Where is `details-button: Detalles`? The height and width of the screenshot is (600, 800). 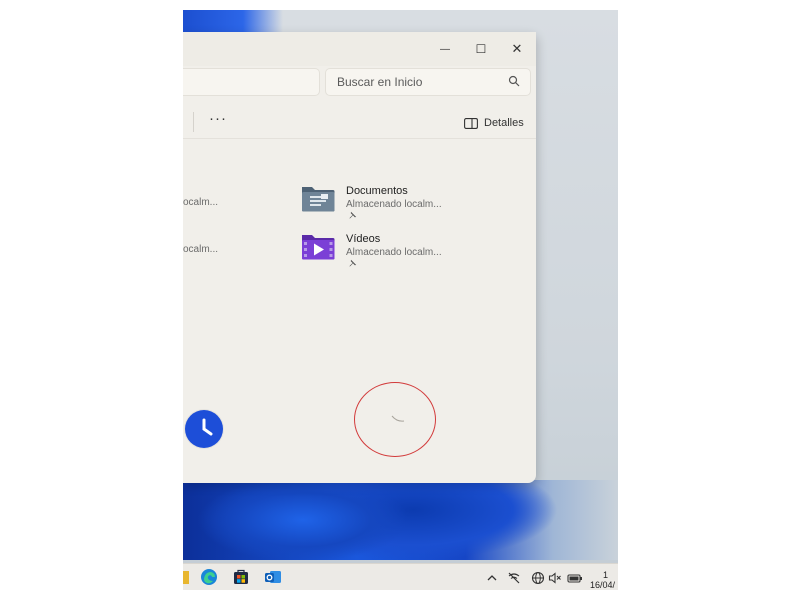 details-button: Detalles is located at coordinates (494, 123).